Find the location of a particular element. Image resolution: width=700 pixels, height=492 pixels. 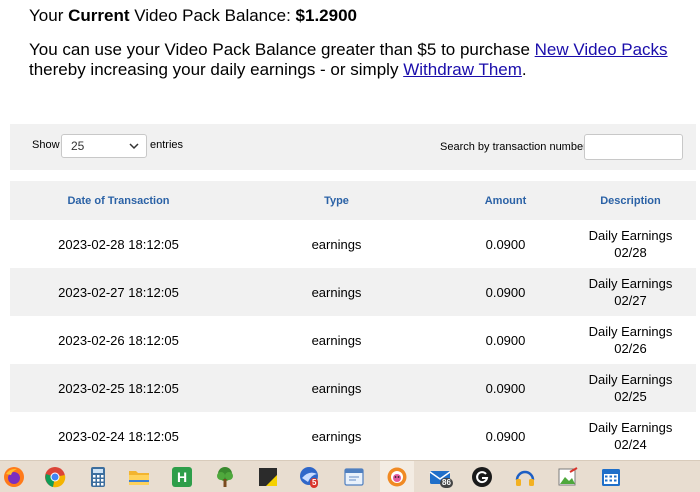

firefox-icon is located at coordinates (14, 477).